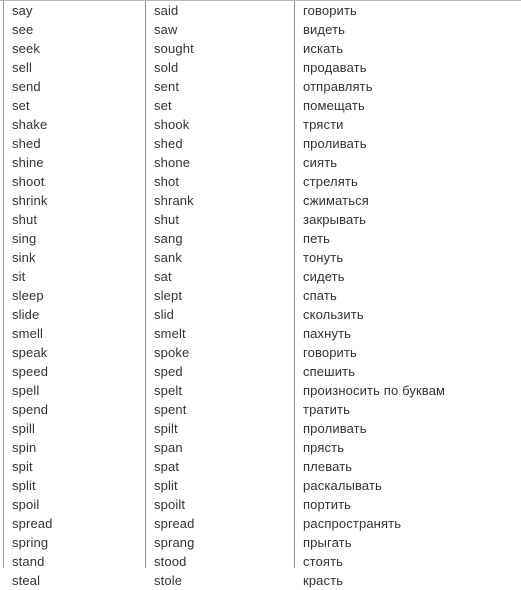 The height and width of the screenshot is (590, 521). Describe the element at coordinates (334, 105) in the screenshot. I see `verb-translation: помещать` at that location.